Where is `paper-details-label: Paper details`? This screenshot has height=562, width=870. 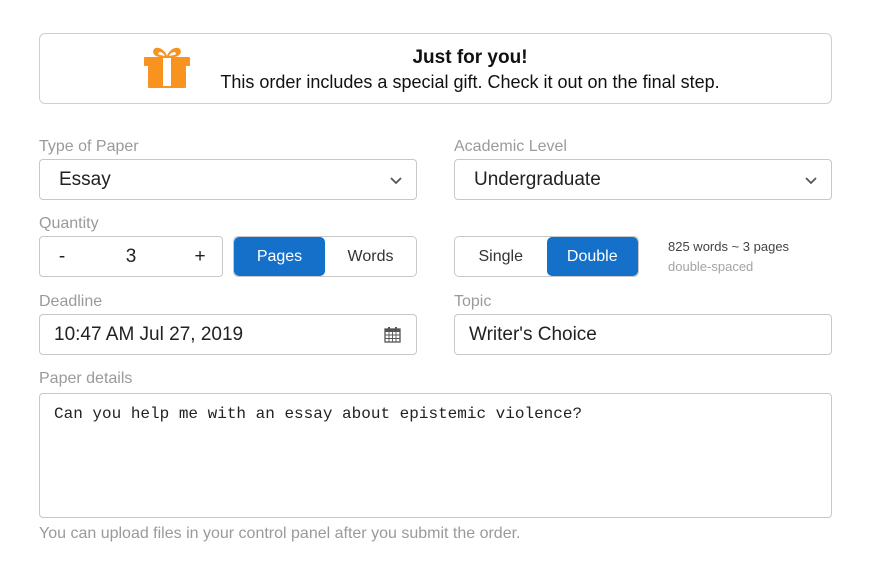 paper-details-label: Paper details is located at coordinates (86, 378).